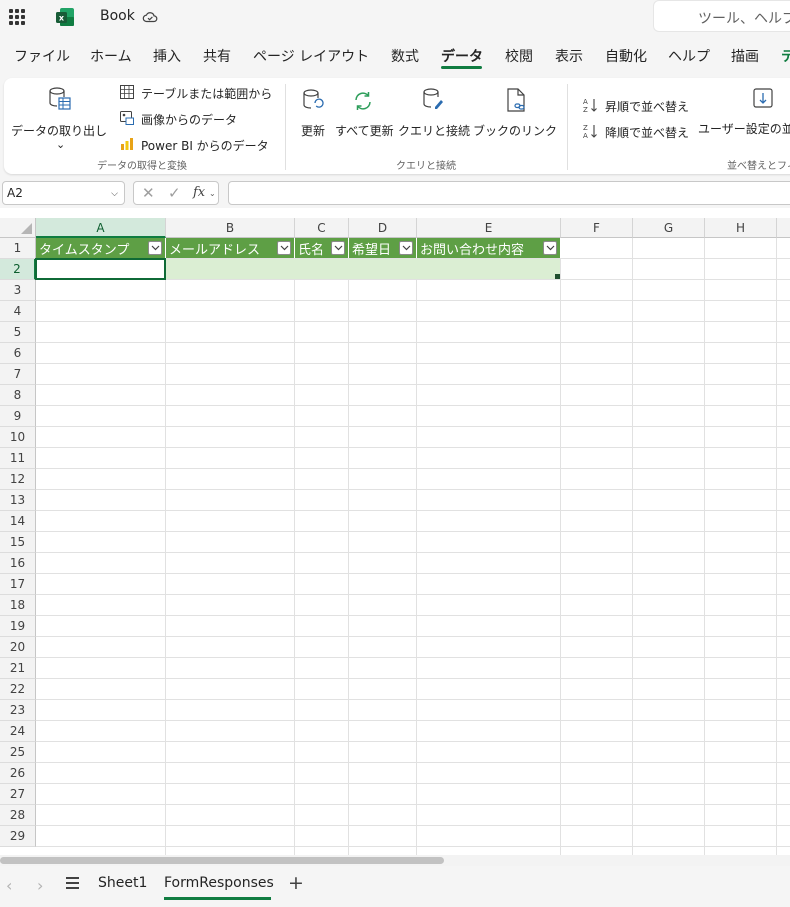 The width and height of the screenshot is (790, 907). Describe the element at coordinates (18, 542) in the screenshot. I see `row-header: 15` at that location.